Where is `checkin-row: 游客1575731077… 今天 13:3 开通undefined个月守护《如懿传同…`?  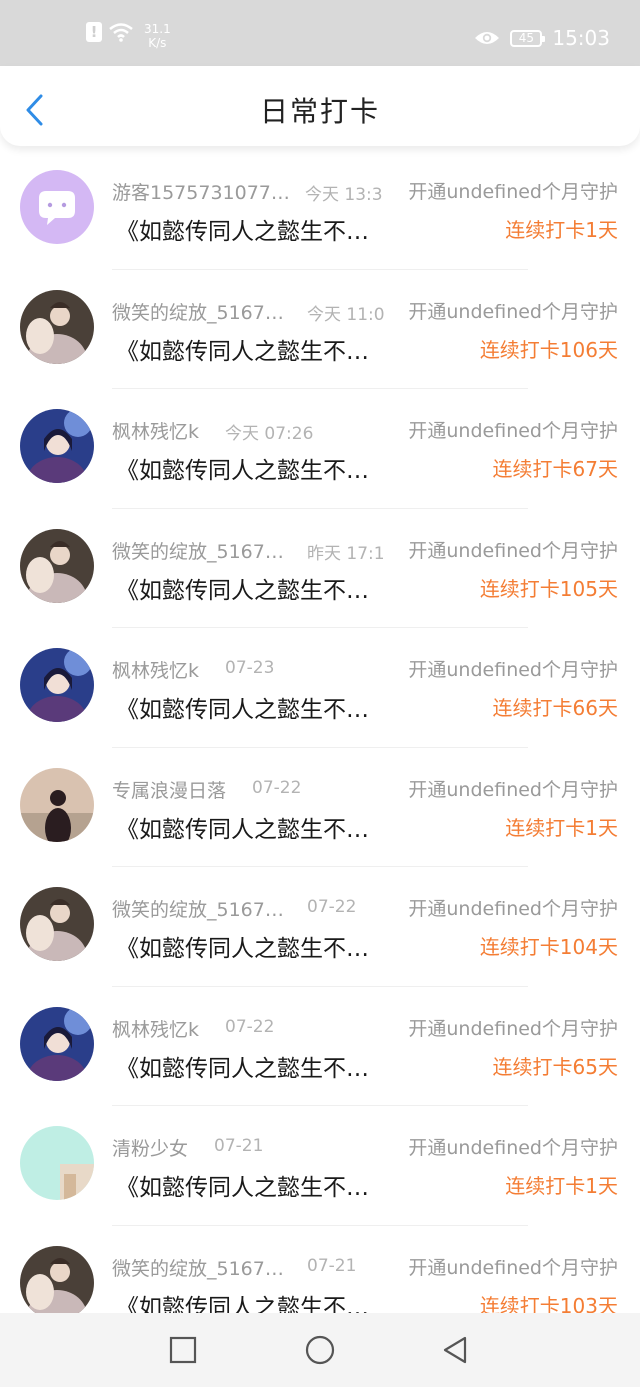
checkin-row: 游客1575731077… 今天 13:3 开通undefined个月守护《如懿传同… is located at coordinates (320, 210).